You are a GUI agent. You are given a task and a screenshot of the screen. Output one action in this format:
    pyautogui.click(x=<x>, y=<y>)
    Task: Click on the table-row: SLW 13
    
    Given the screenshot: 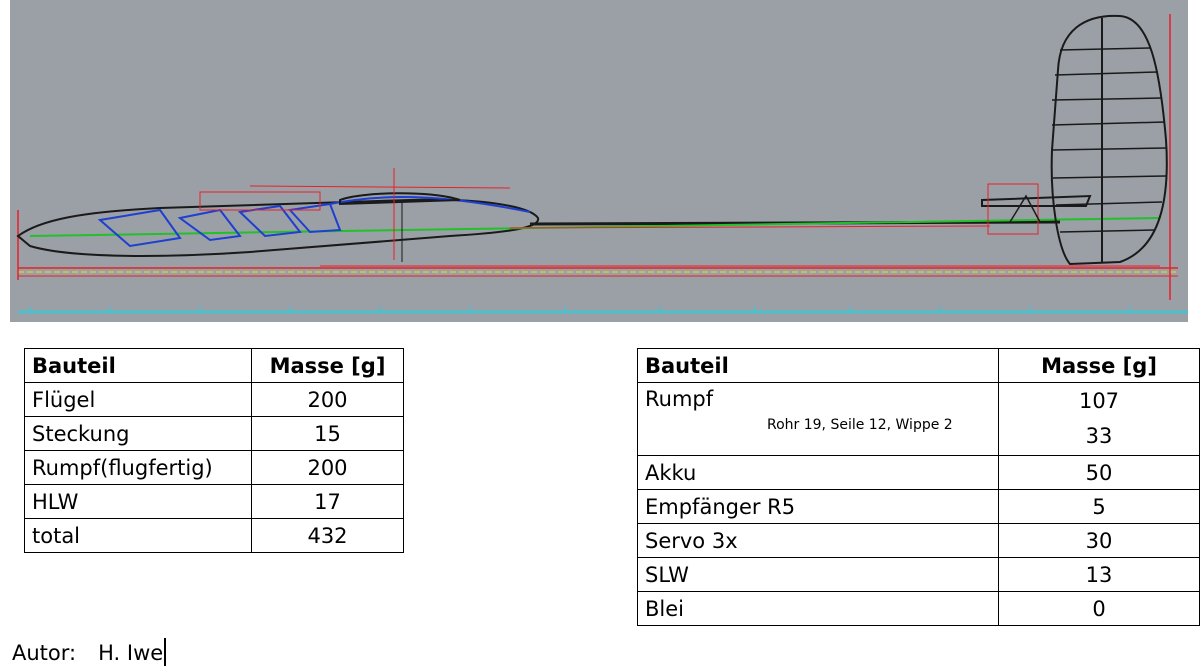 What is the action you would take?
    pyautogui.click(x=918, y=574)
    